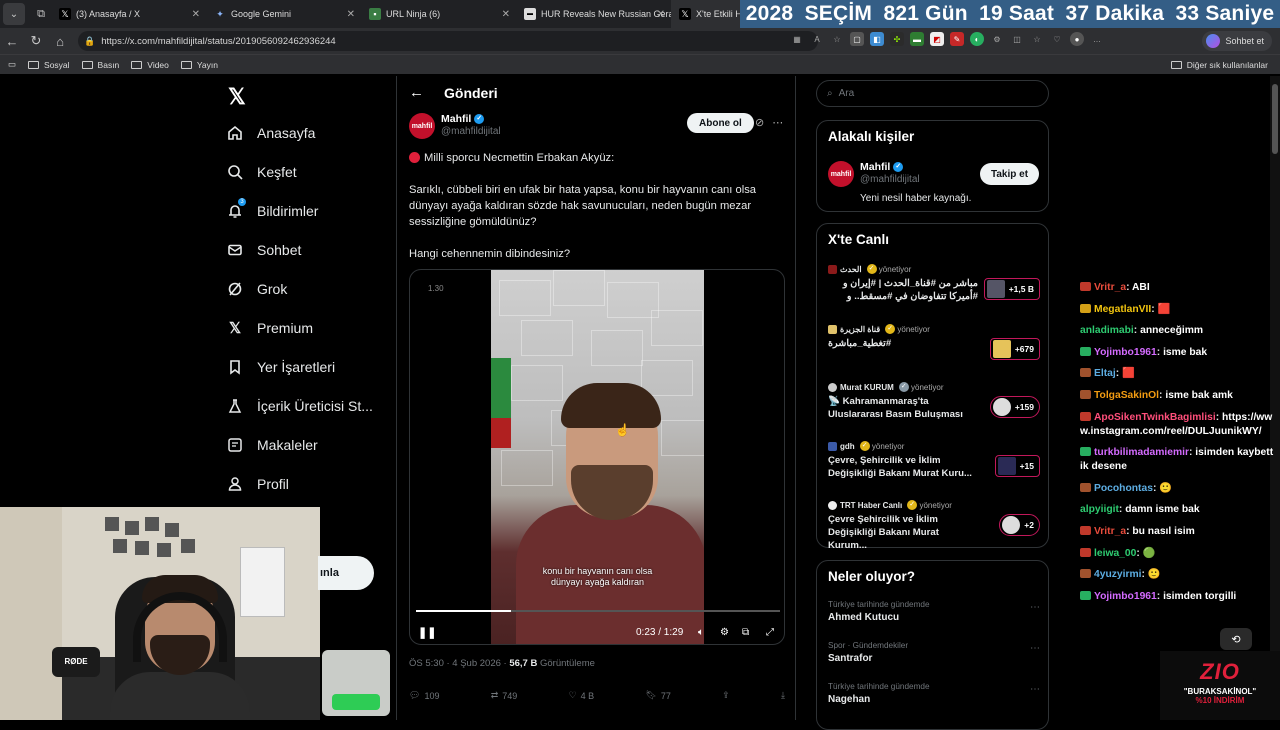 The width and height of the screenshot is (1280, 730). What do you see at coordinates (657, 695) in the screenshot?
I see `bookmark-button: 🔖︎ 77` at bounding box center [657, 695].